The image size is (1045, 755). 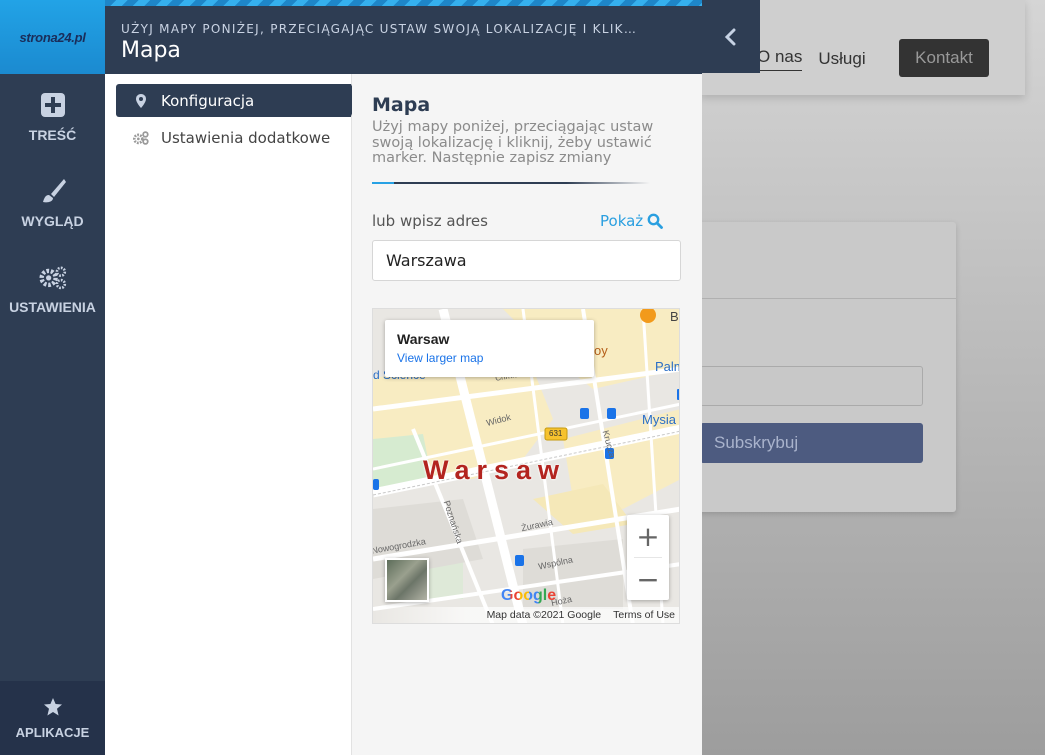 I want to click on zoom-out-button: −, so click(x=648, y=579).